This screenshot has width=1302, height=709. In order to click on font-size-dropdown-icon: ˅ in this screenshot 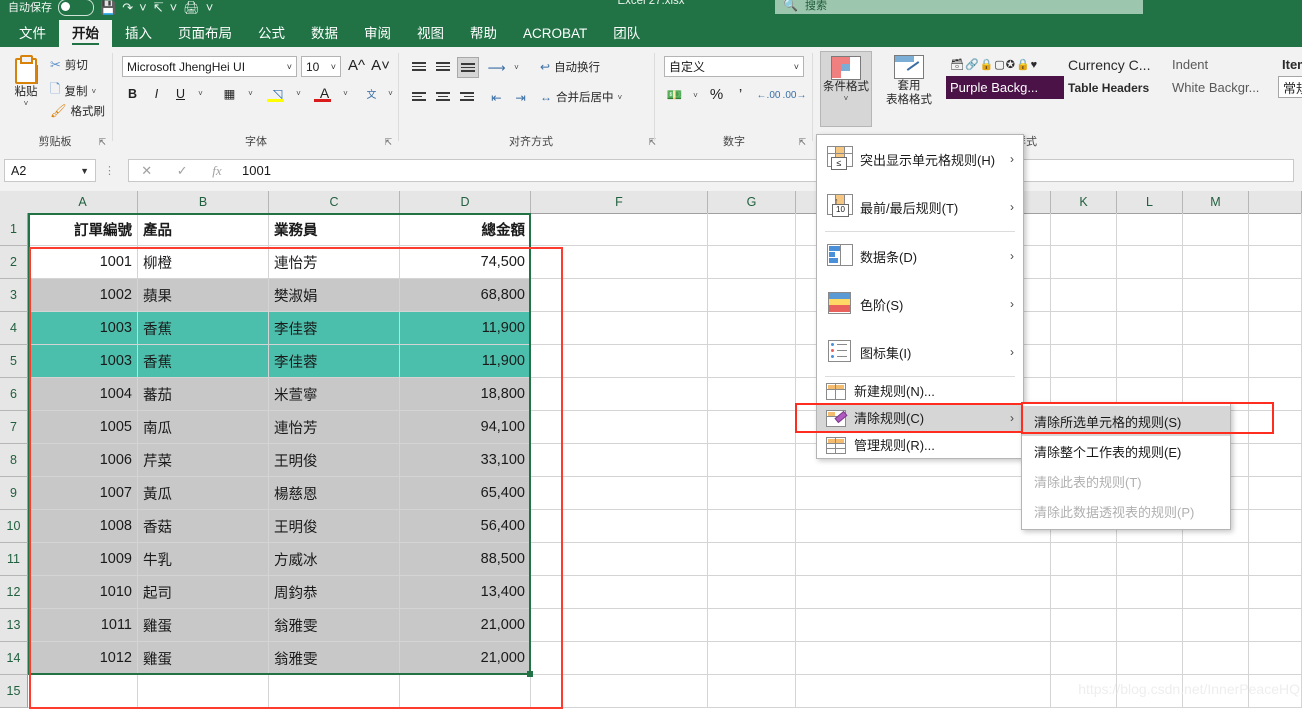, I will do `click(333, 67)`.